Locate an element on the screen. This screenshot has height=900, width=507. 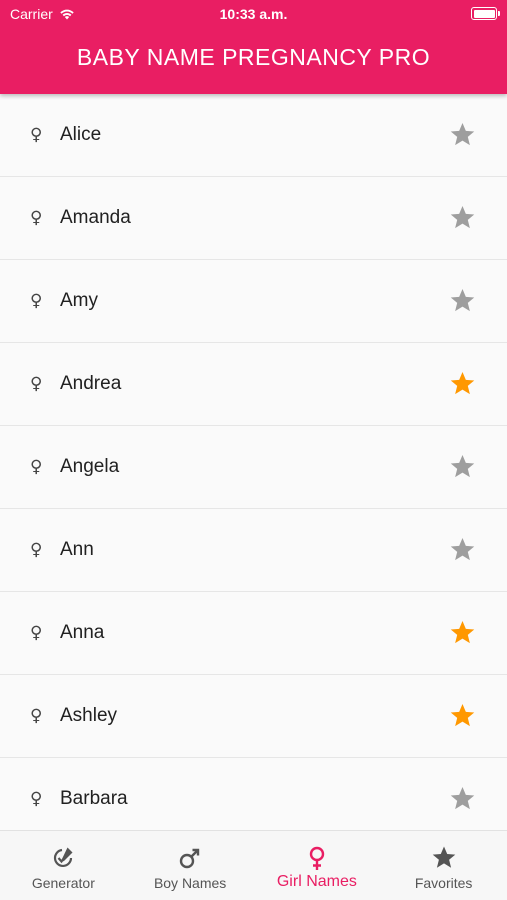
battery-icon is located at coordinates (485, 13).